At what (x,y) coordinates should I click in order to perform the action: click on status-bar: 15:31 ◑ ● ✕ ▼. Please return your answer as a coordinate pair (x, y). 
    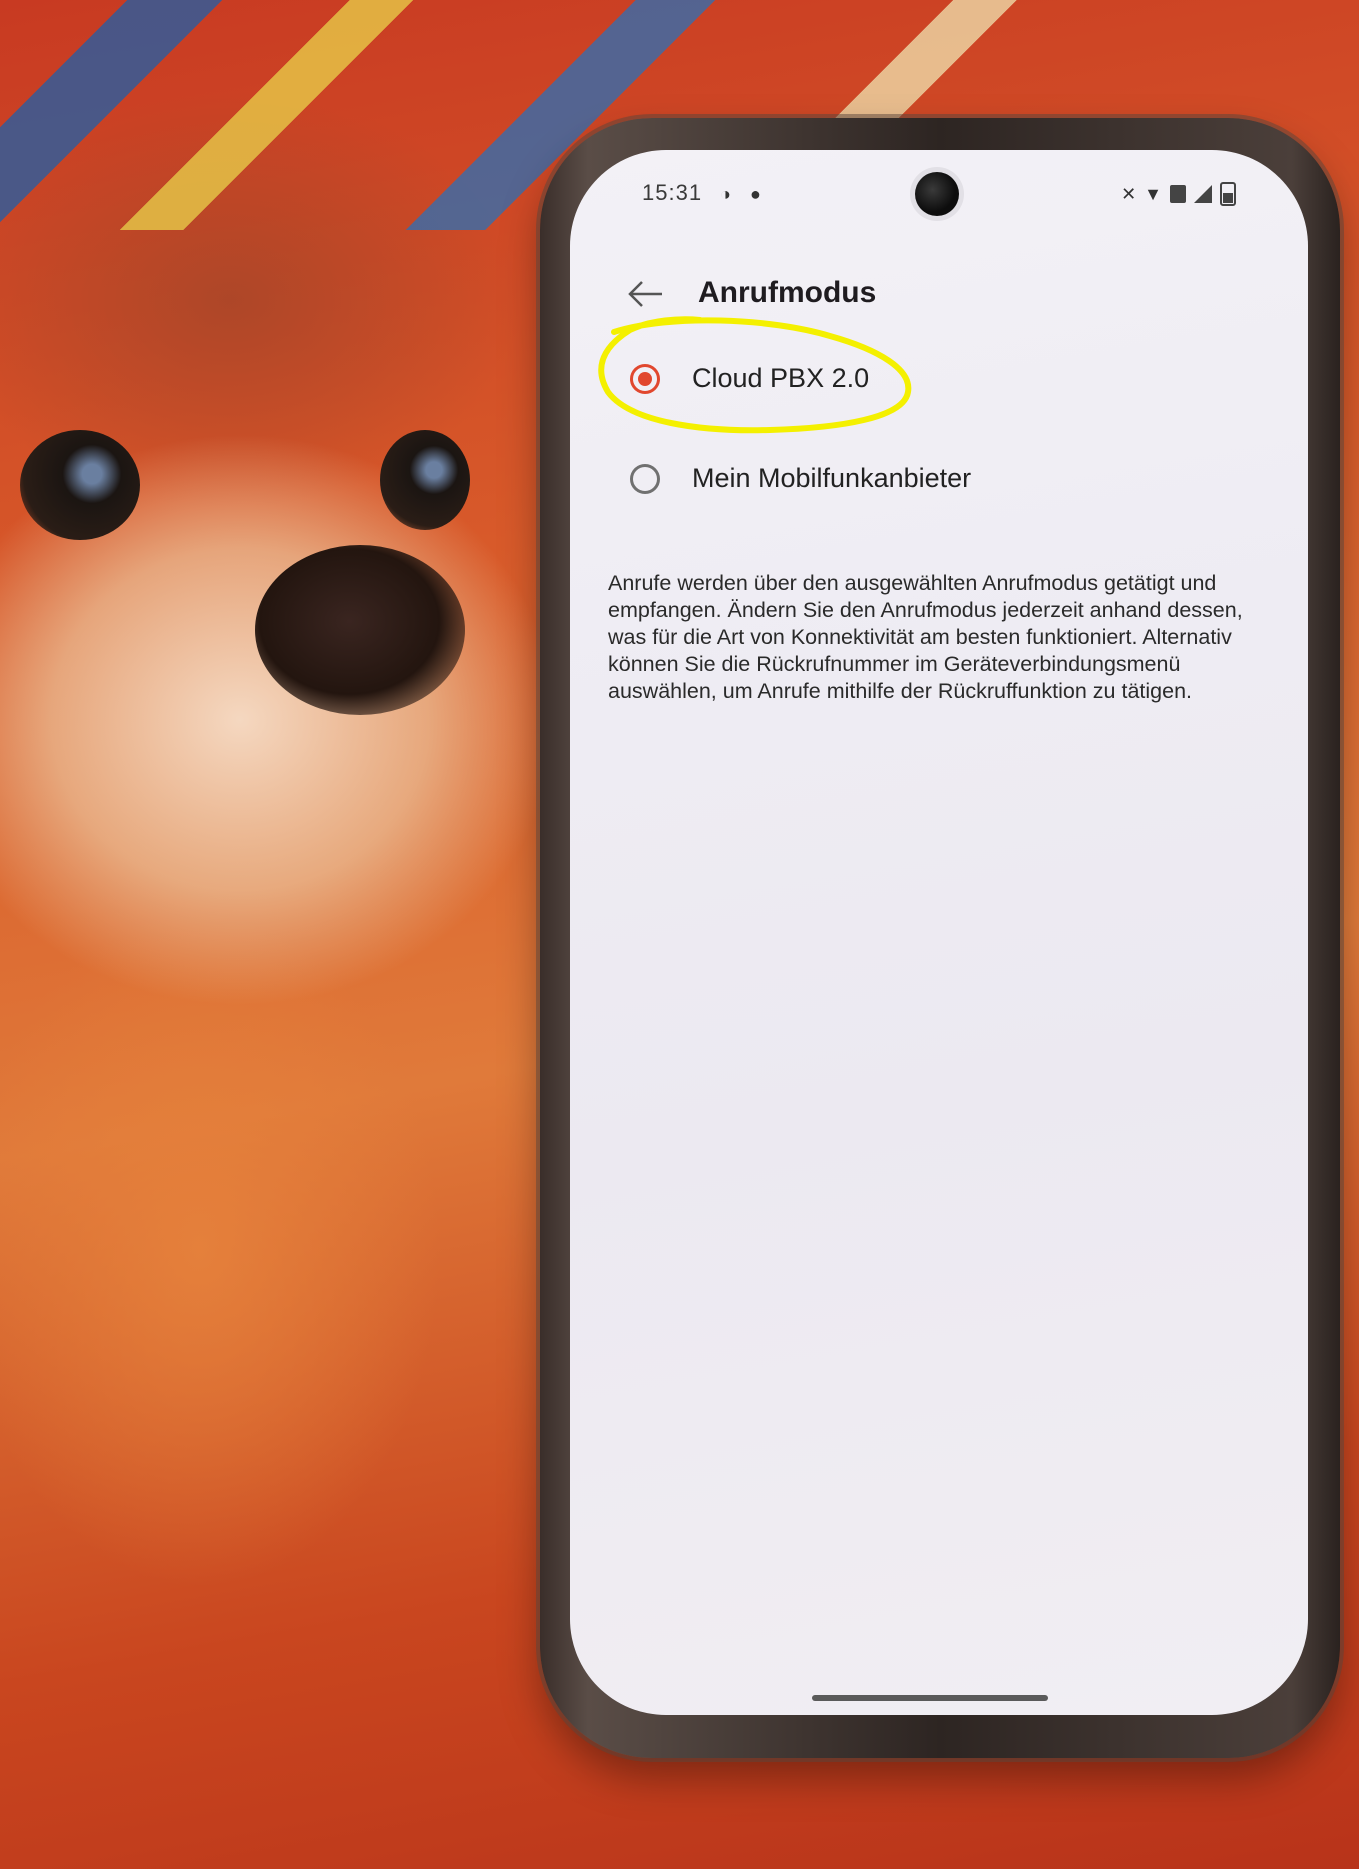
    Looking at the image, I should click on (939, 190).